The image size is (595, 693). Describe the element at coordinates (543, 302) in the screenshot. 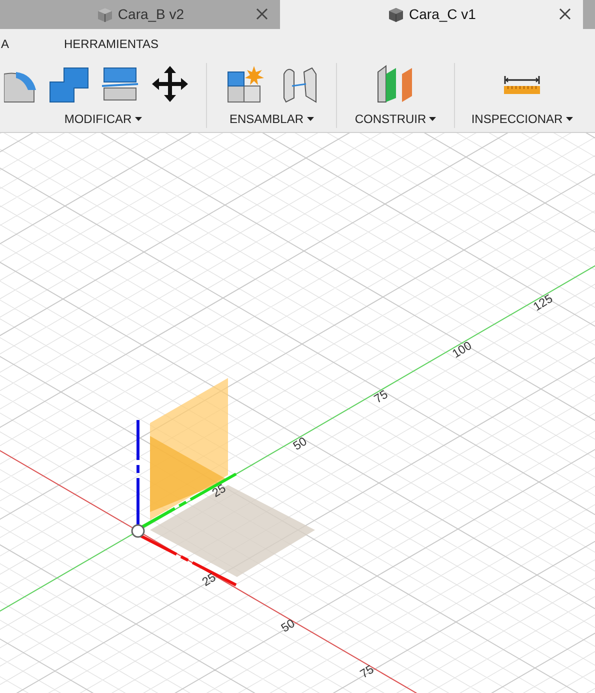

I see `axis-tick-label: 125` at that location.